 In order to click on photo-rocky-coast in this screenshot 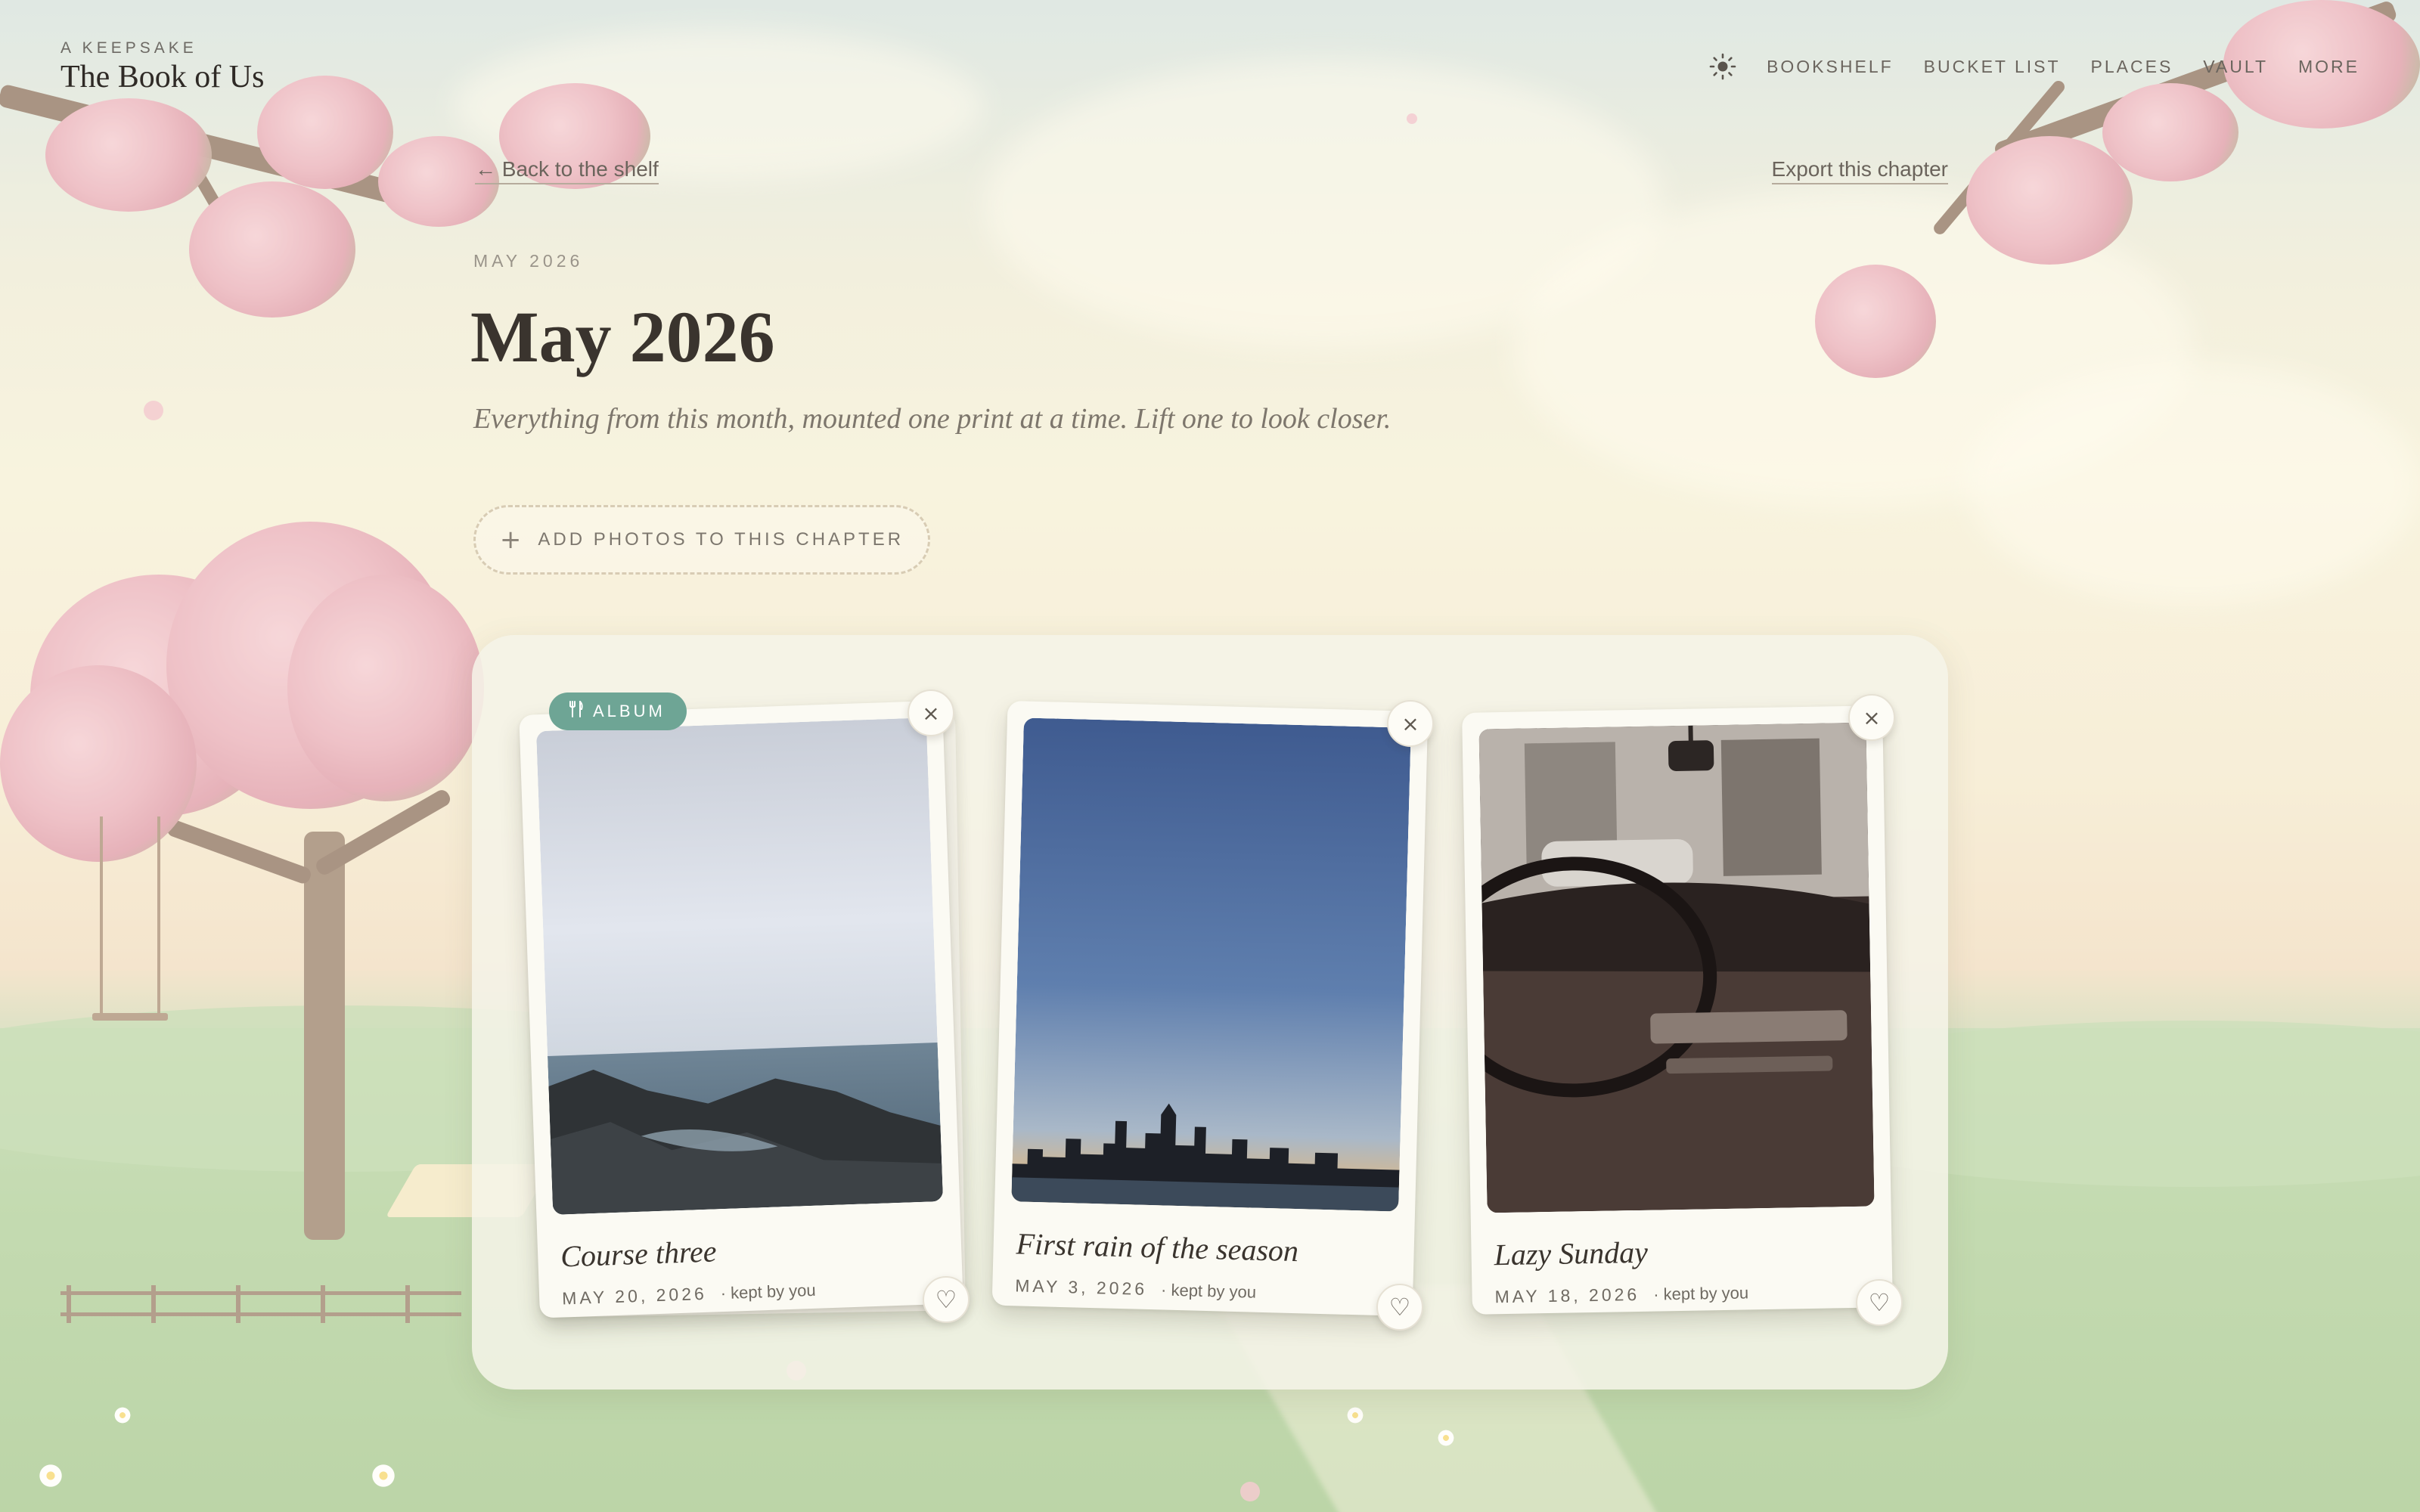, I will do `click(740, 966)`.